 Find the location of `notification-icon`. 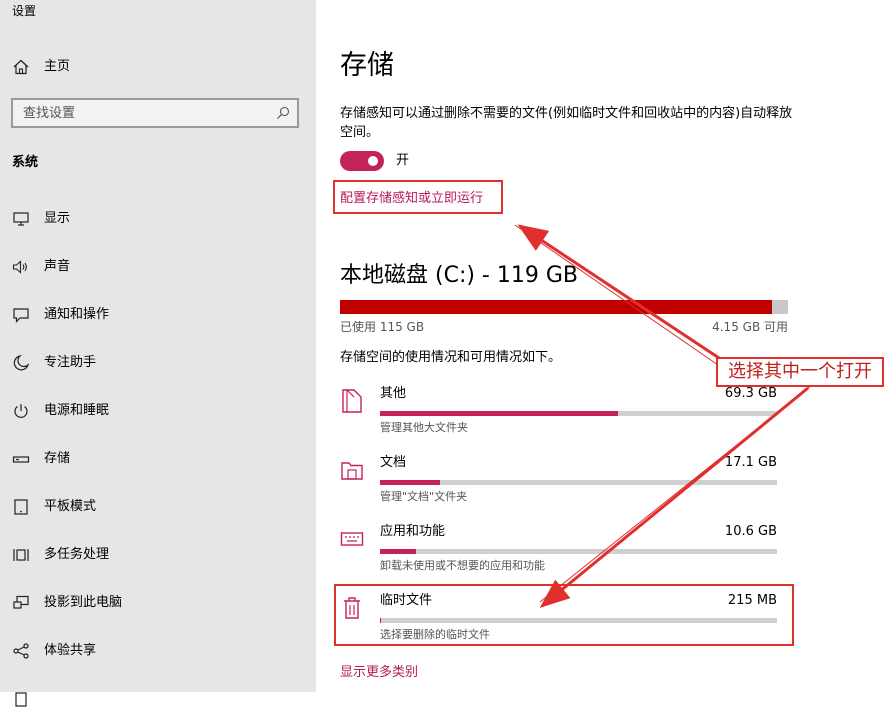

notification-icon is located at coordinates (21, 315).